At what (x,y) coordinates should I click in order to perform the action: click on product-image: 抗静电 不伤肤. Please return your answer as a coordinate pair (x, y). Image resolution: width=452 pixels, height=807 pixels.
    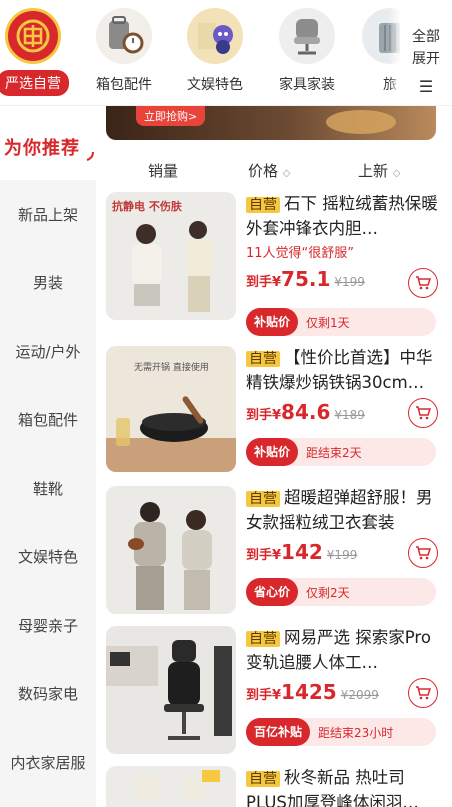
    Looking at the image, I should click on (171, 256).